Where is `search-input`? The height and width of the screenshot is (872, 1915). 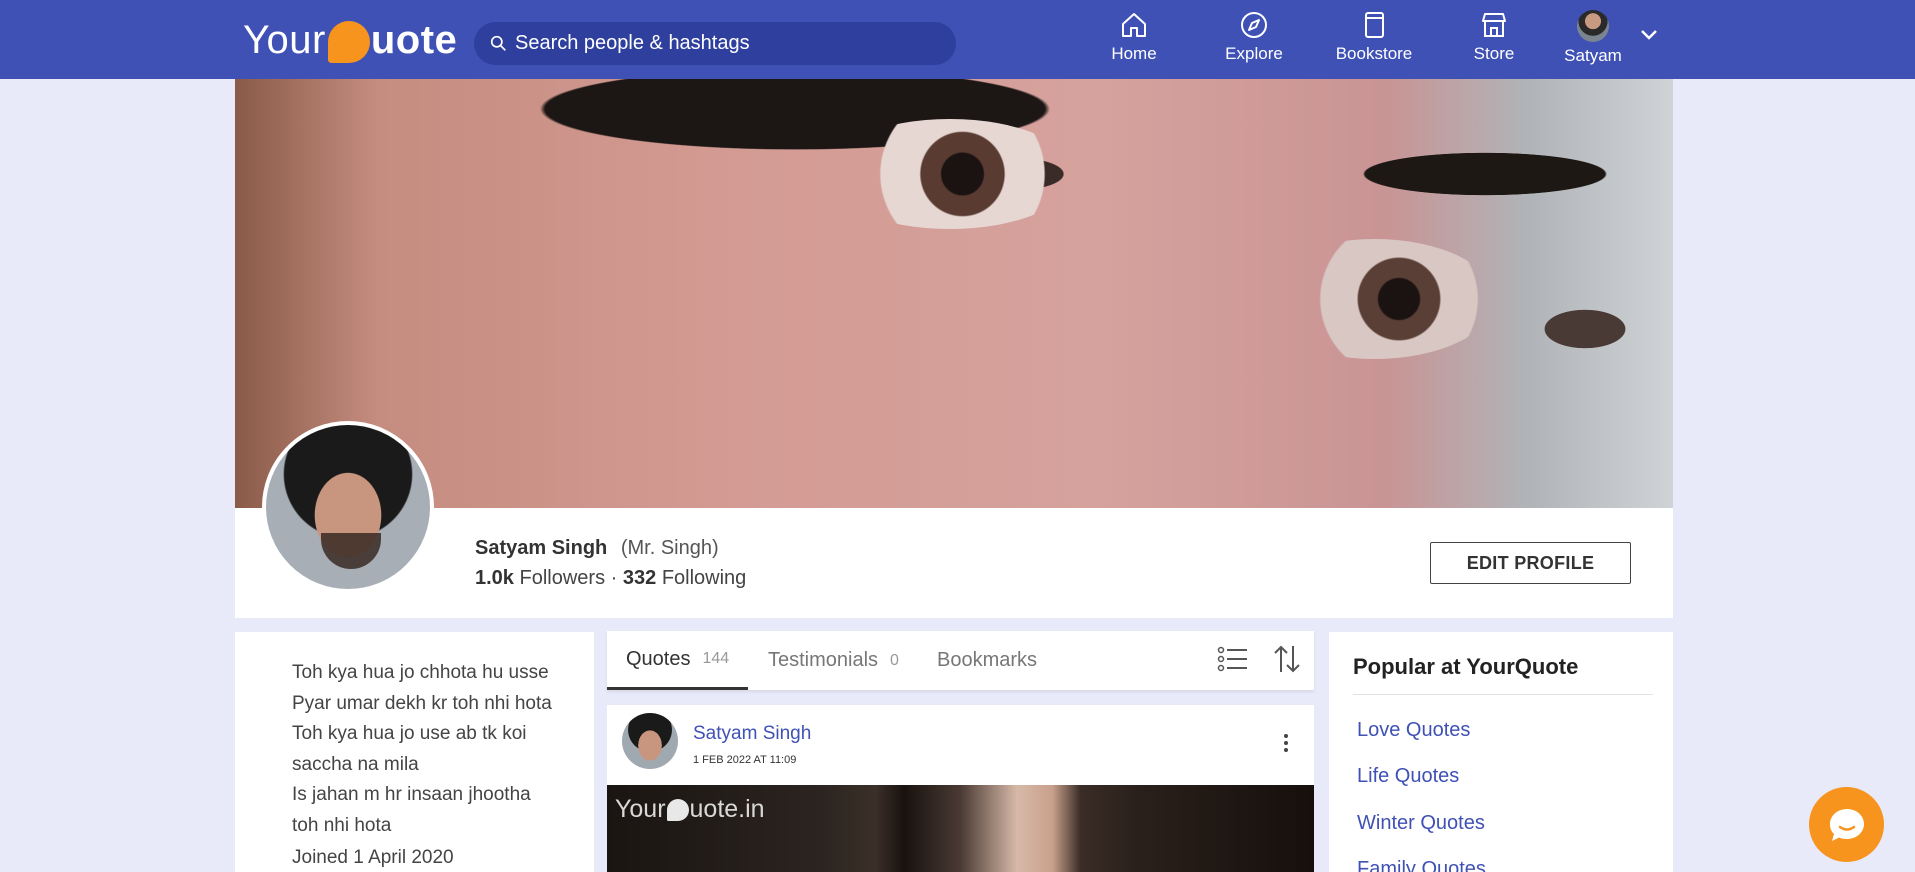
search-input is located at coordinates (725, 43).